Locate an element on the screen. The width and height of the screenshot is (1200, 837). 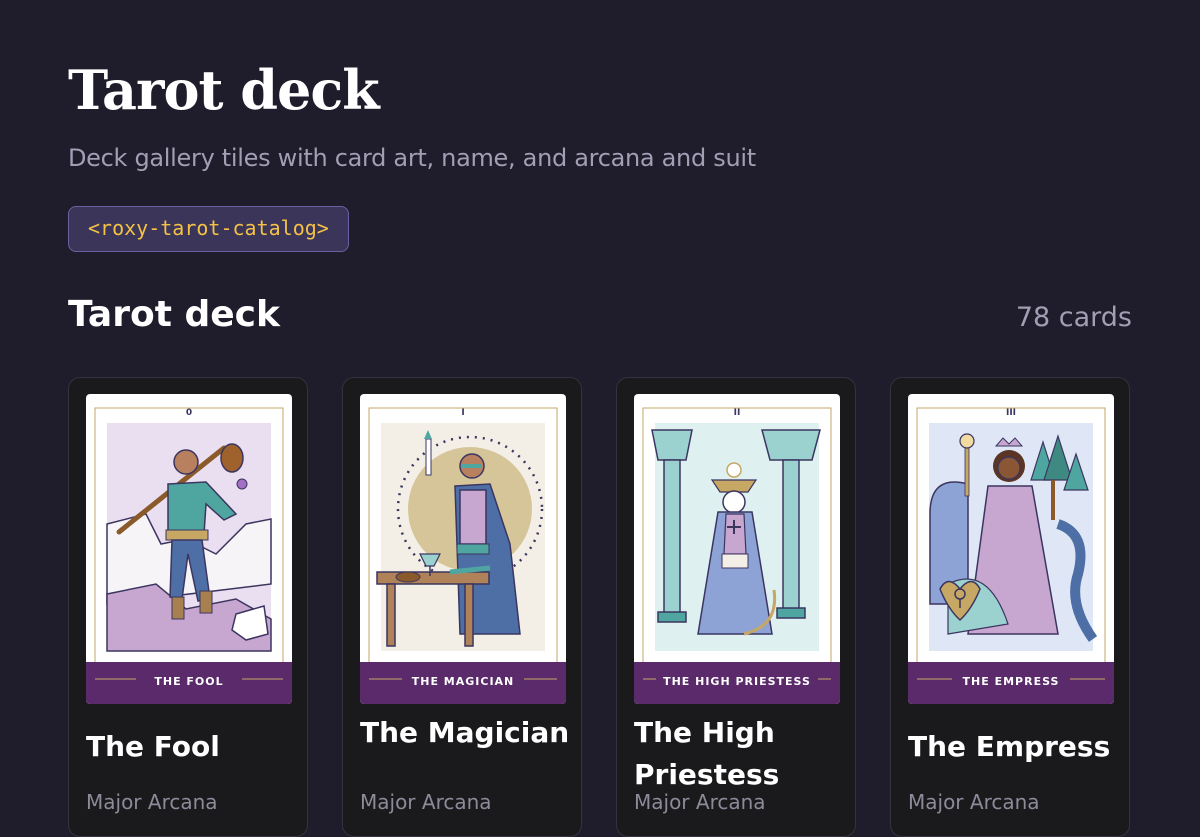
the-magician-illustration: I THE MAGICIAN is located at coordinates (463, 555).